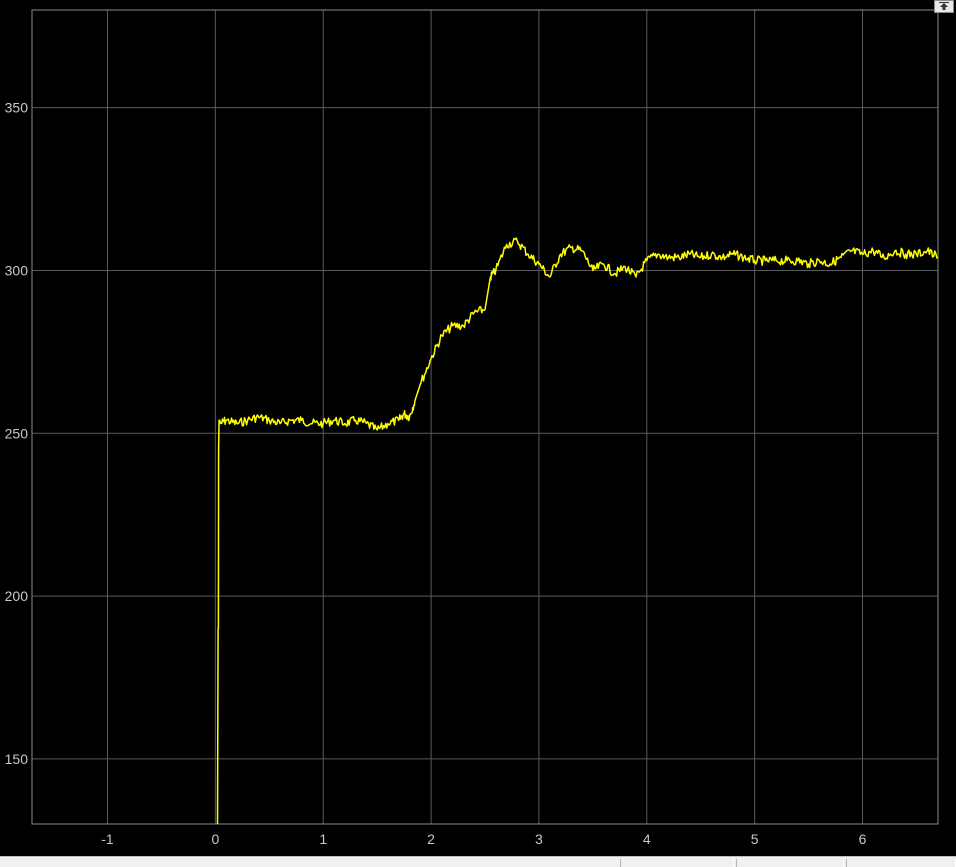 Image resolution: width=956 pixels, height=867 pixels. Describe the element at coordinates (539, 839) in the screenshot. I see `x-tick-label: 3` at that location.